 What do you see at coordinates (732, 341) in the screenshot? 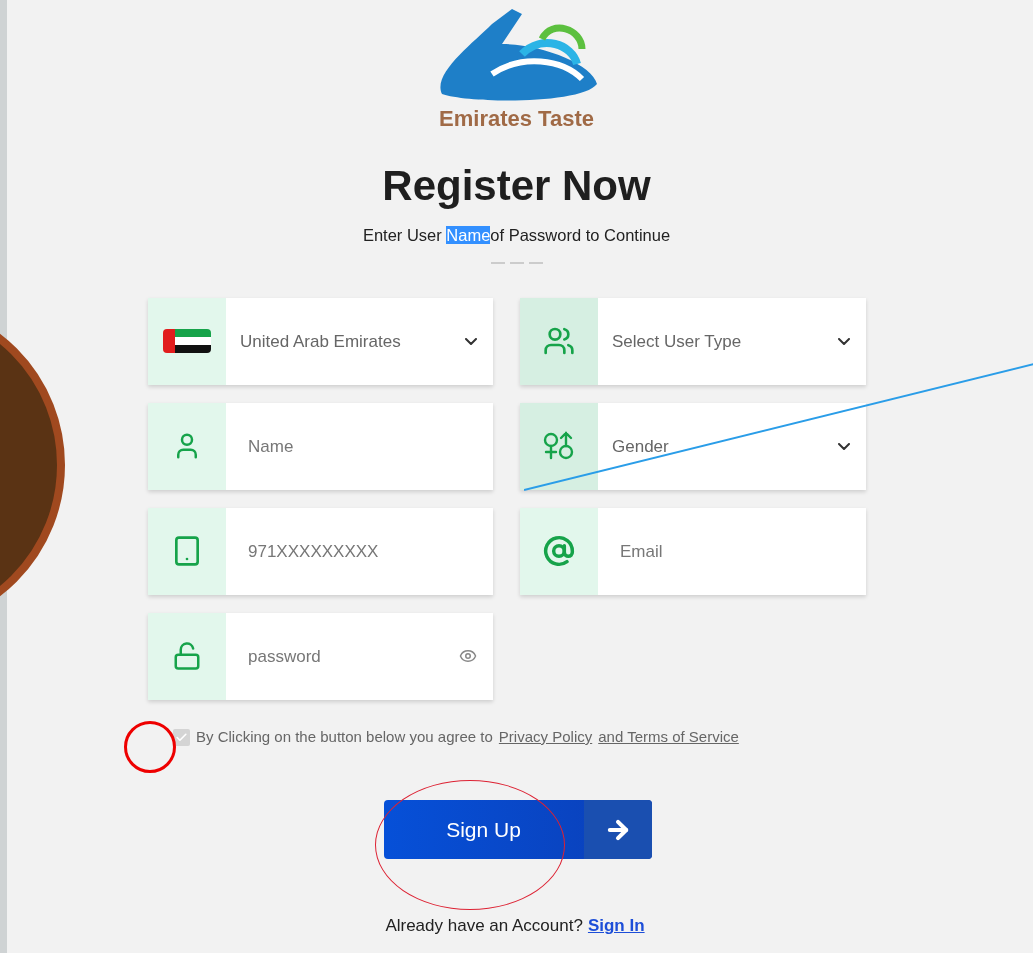
I see `select-field: Select User Type` at bounding box center [732, 341].